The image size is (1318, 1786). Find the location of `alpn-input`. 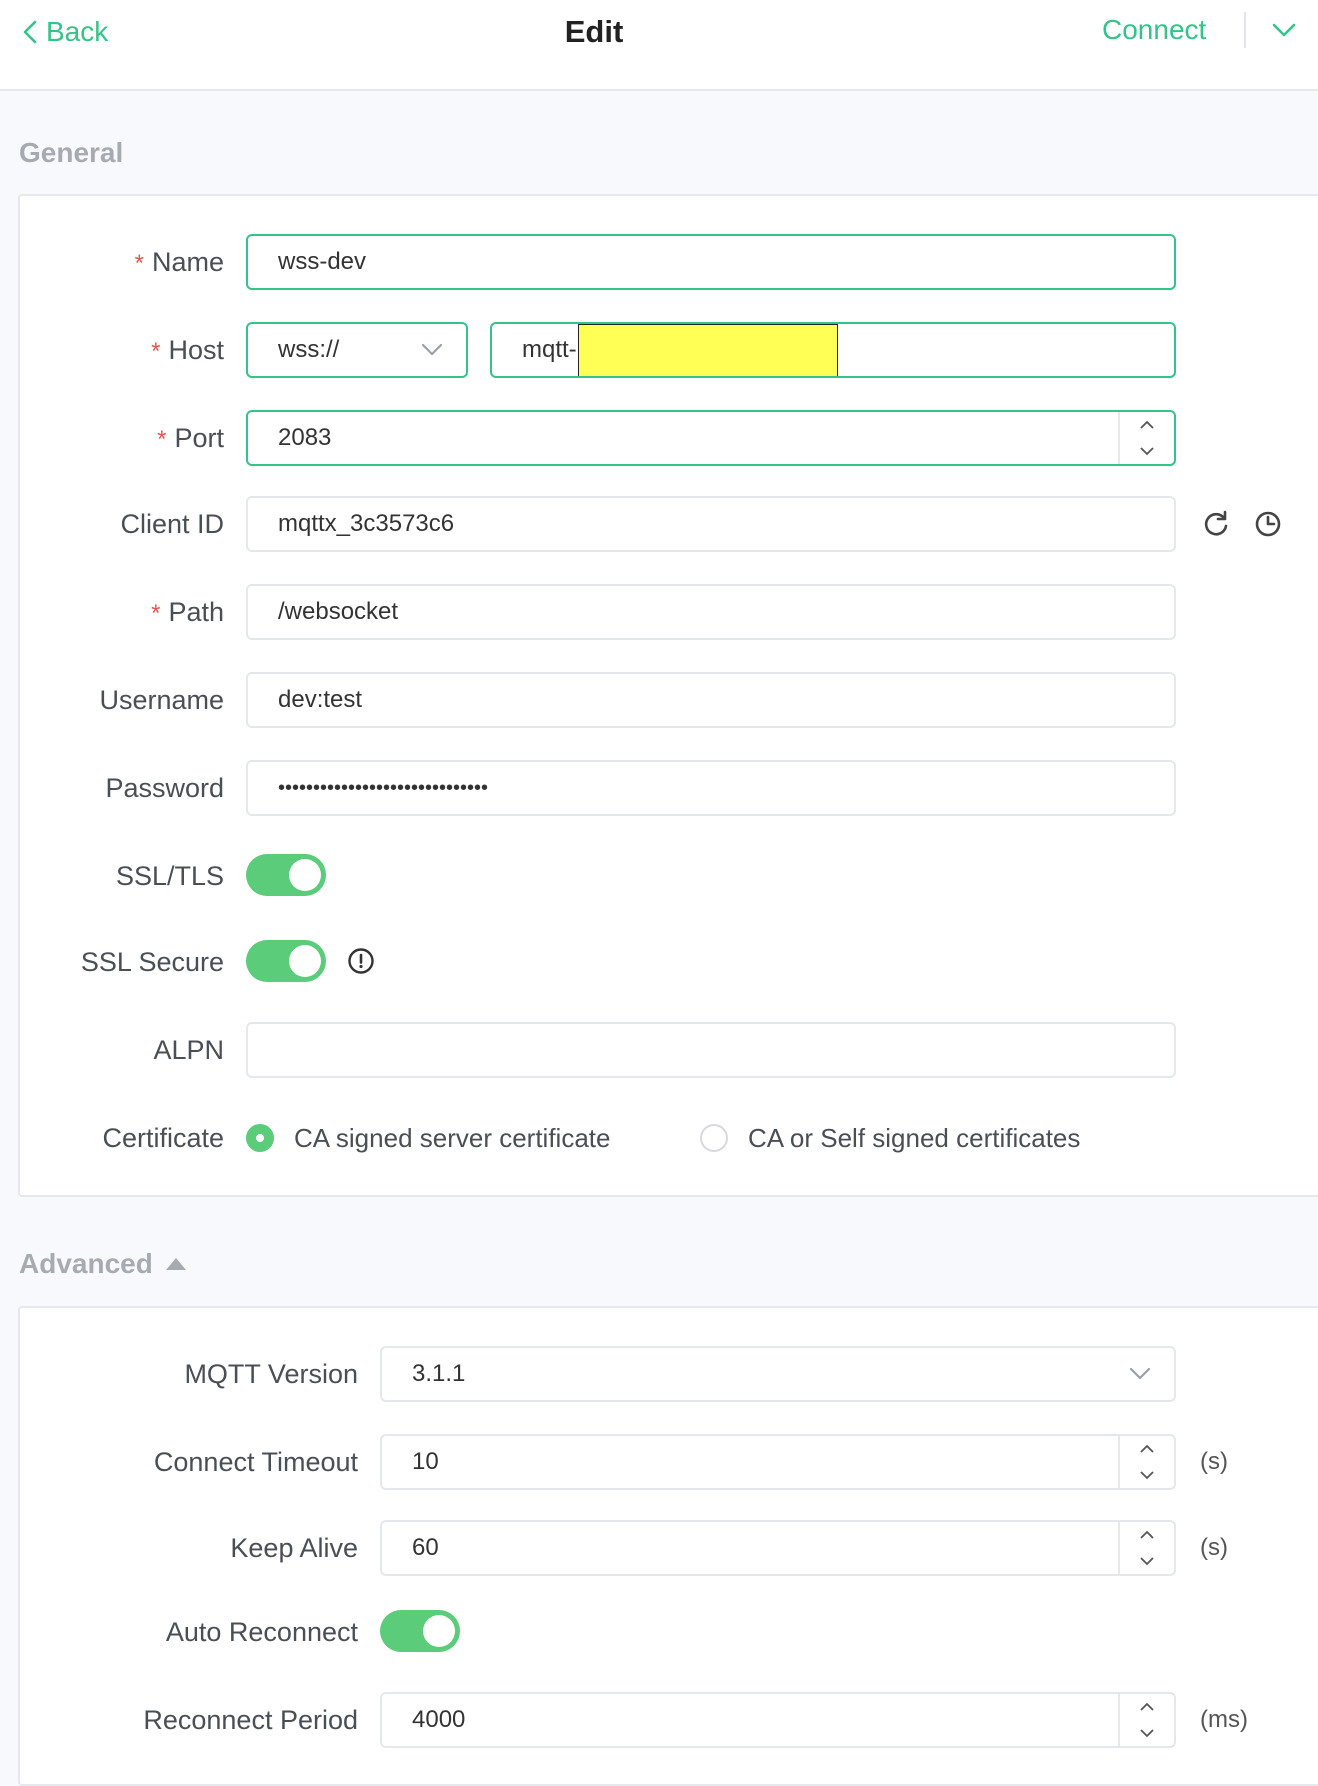

alpn-input is located at coordinates (711, 1050).